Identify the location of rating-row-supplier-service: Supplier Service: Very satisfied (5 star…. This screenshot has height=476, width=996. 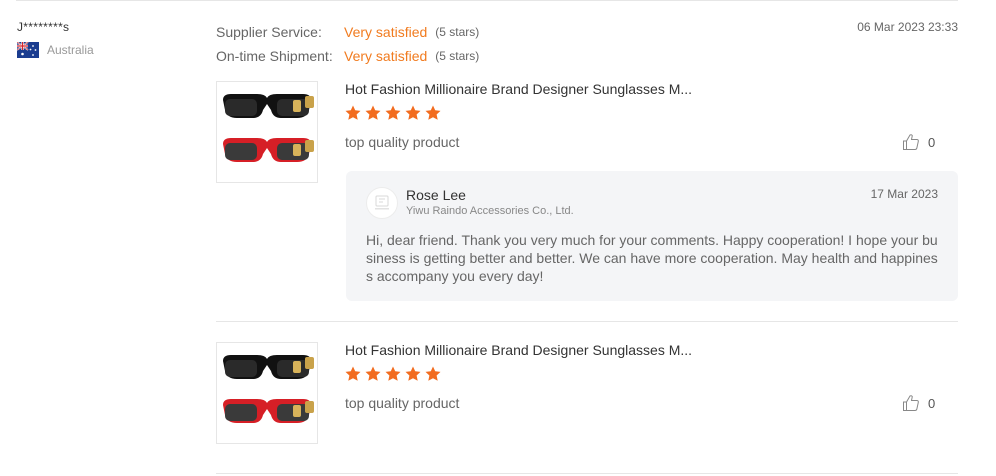
(347, 32).